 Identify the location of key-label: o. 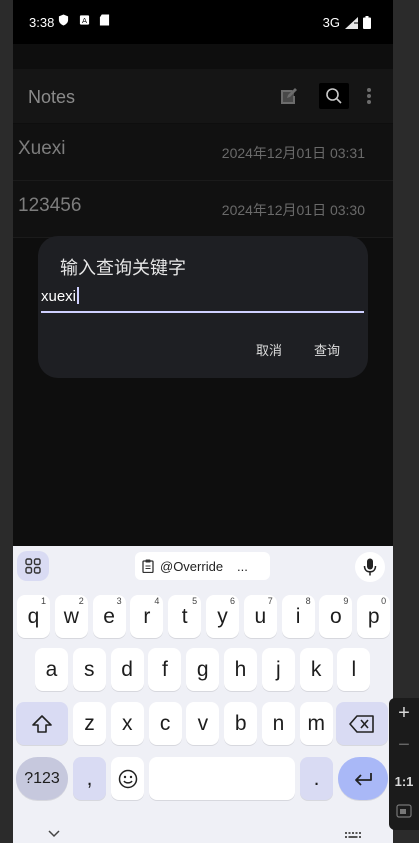
(336, 616).